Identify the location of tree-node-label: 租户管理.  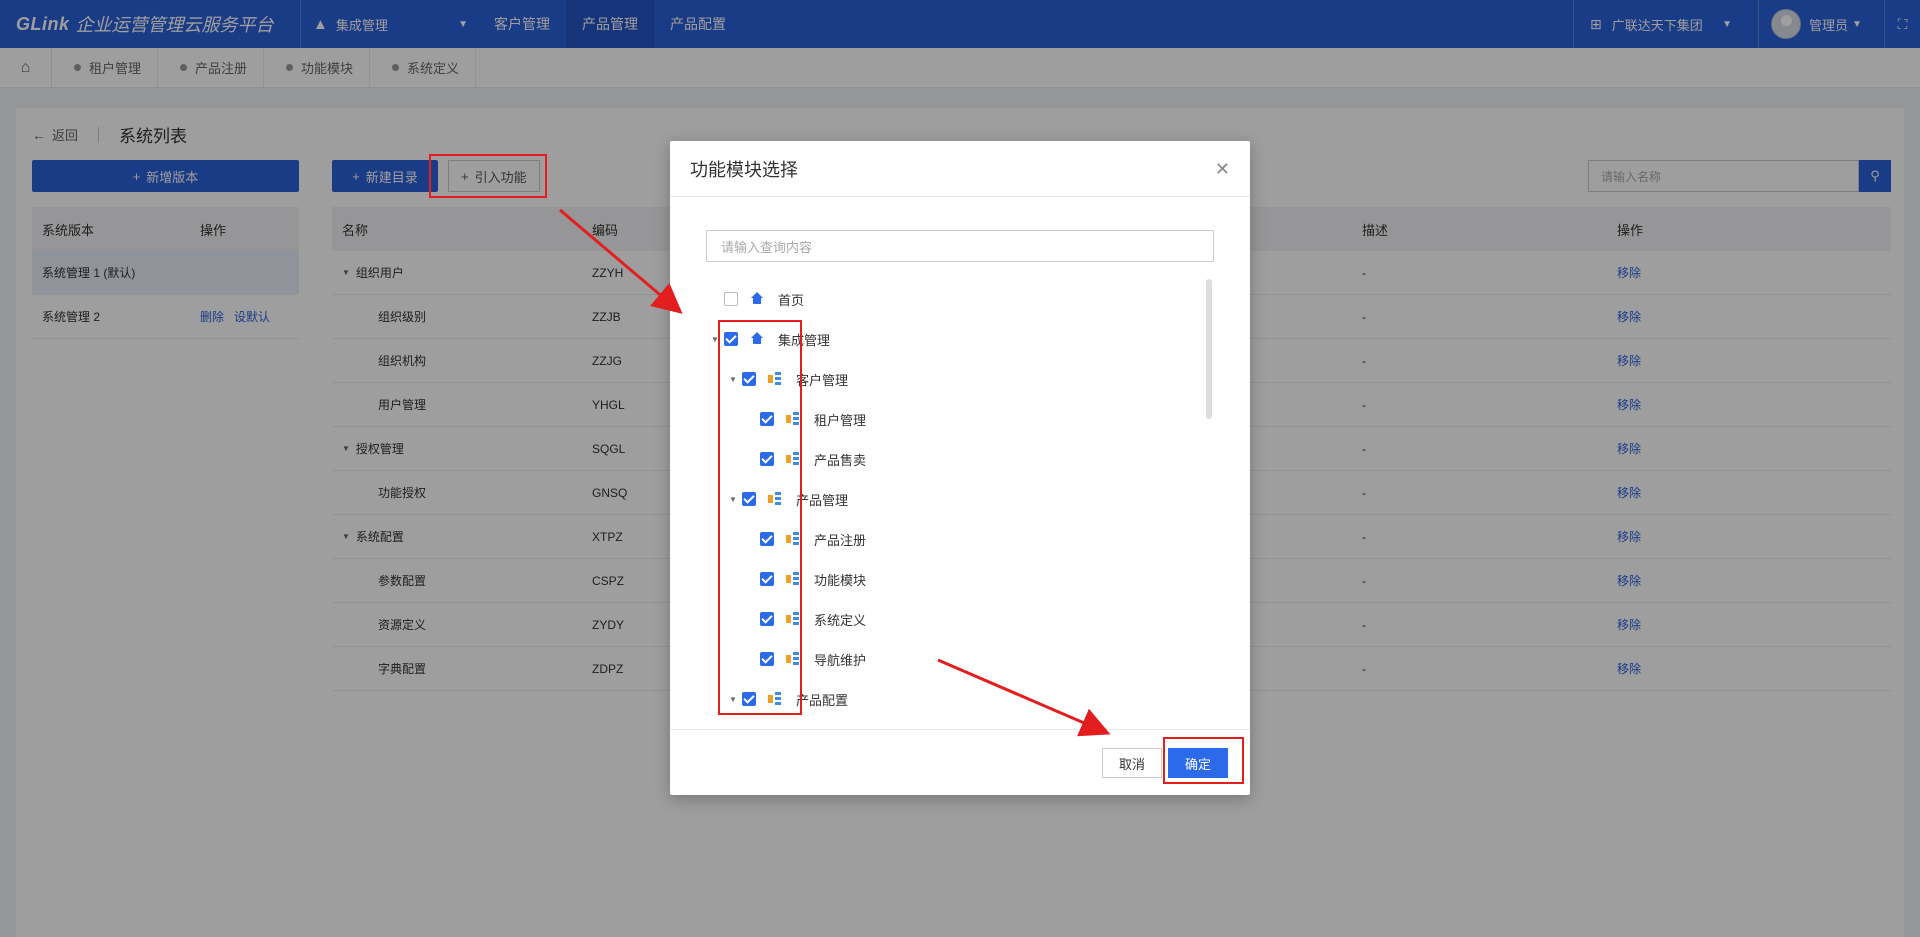
(840, 420).